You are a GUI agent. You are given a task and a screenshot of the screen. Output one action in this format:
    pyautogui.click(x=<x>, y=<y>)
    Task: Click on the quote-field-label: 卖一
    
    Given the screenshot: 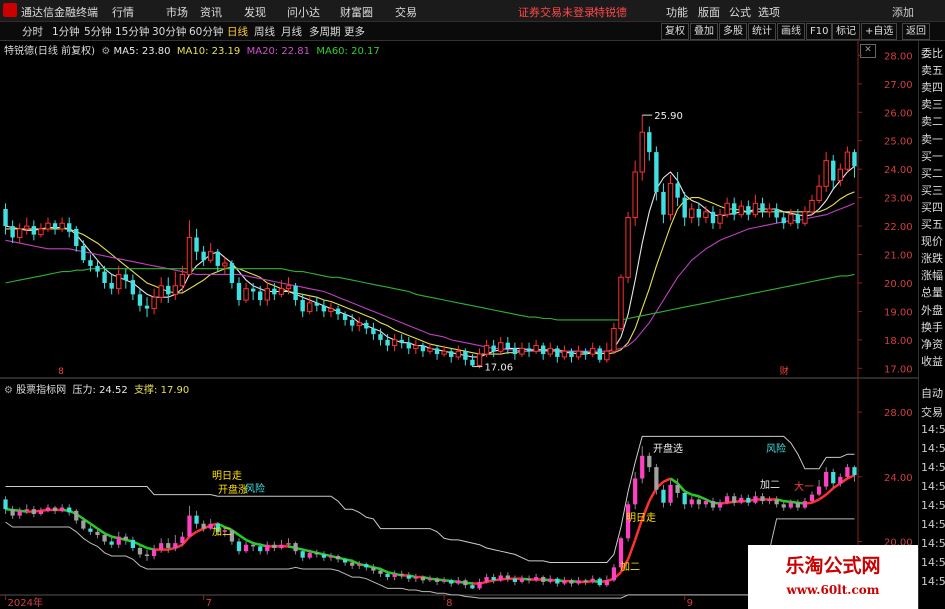 What is the action you would take?
    pyautogui.click(x=932, y=139)
    